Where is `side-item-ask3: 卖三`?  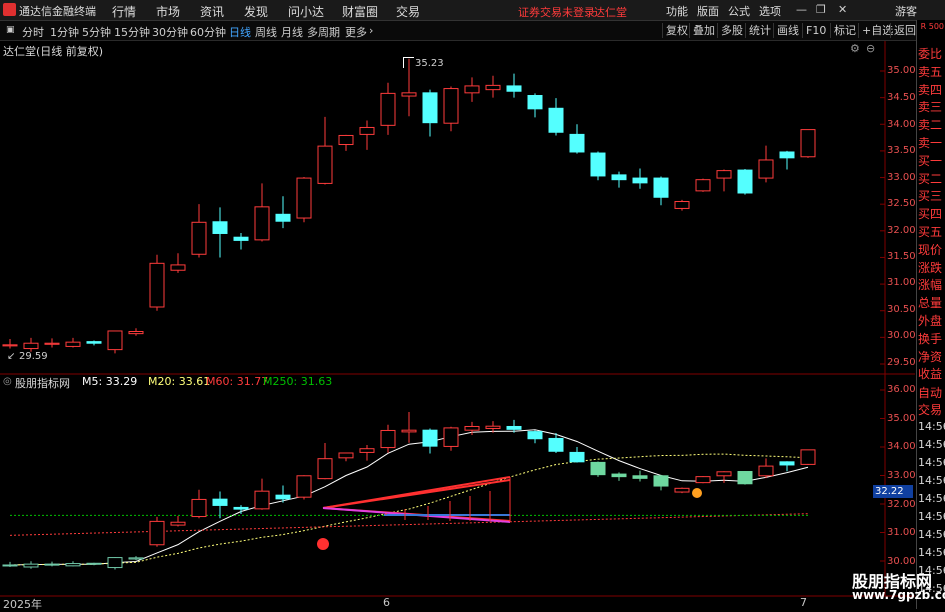
side-item-ask3: 卖三 is located at coordinates (931, 107).